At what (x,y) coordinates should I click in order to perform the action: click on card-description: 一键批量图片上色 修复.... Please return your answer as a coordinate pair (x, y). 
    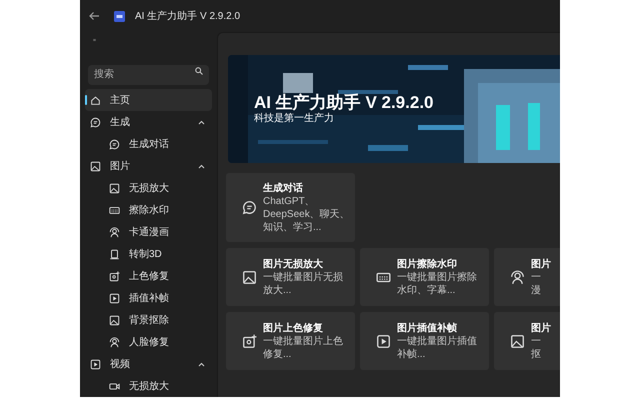
    Looking at the image, I should click on (303, 347).